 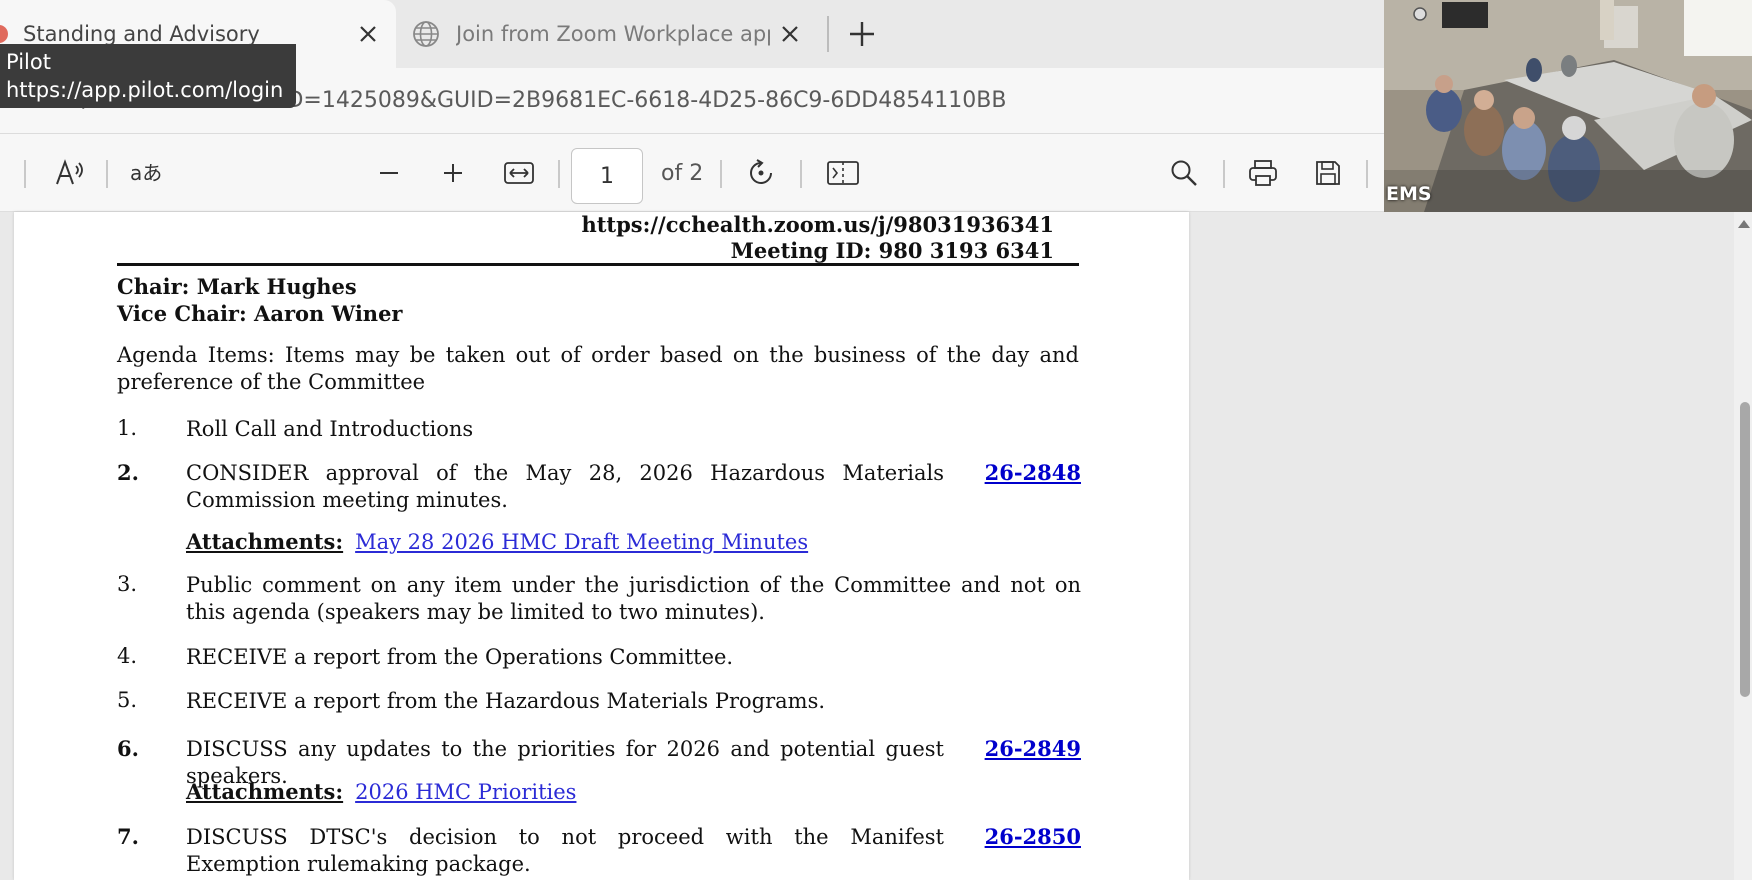 I want to click on translate-icon: aあ, so click(x=148, y=173).